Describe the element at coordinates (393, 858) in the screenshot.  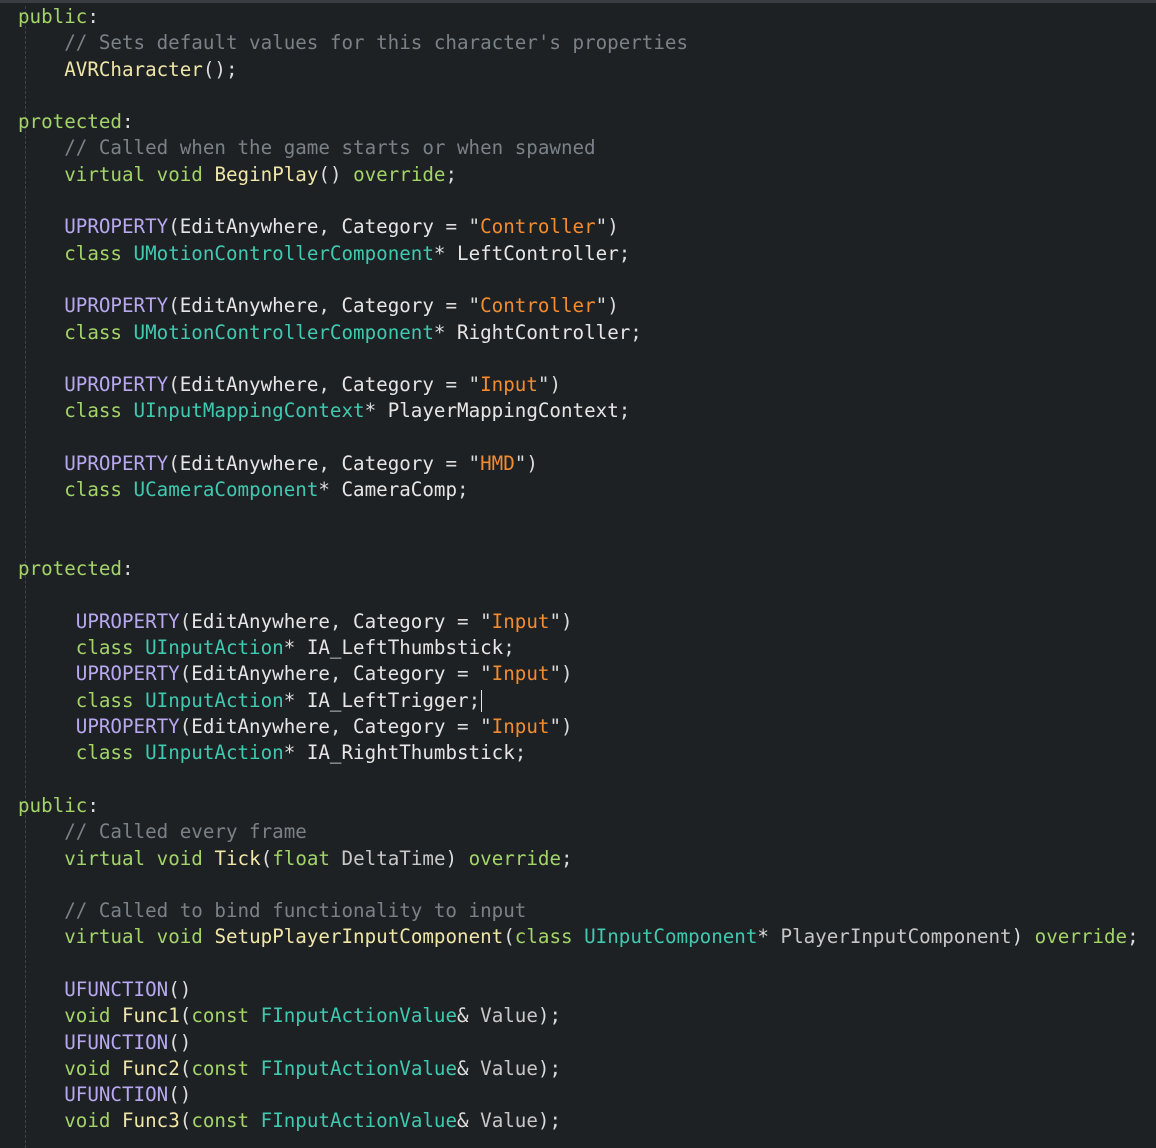
I see `code-parameter: DeltaTime` at that location.